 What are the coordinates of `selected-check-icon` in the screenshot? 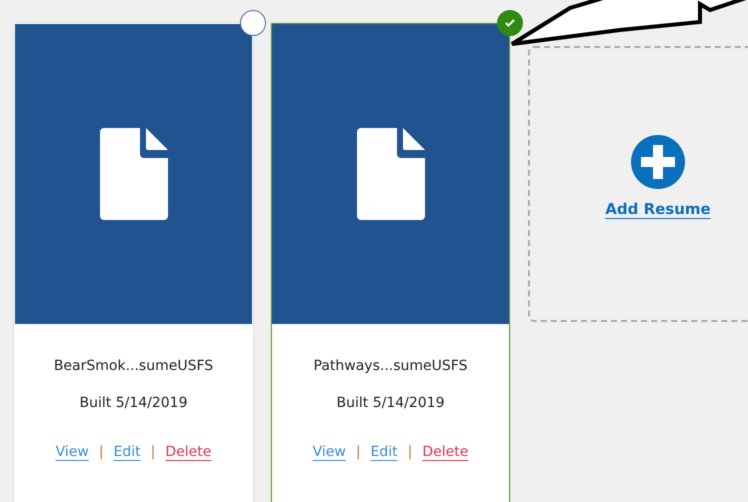 It's located at (510, 23).